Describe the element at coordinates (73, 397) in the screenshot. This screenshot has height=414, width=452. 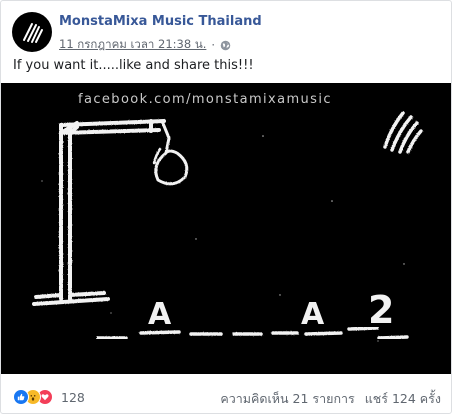
I see `reaction-count: 128` at that location.